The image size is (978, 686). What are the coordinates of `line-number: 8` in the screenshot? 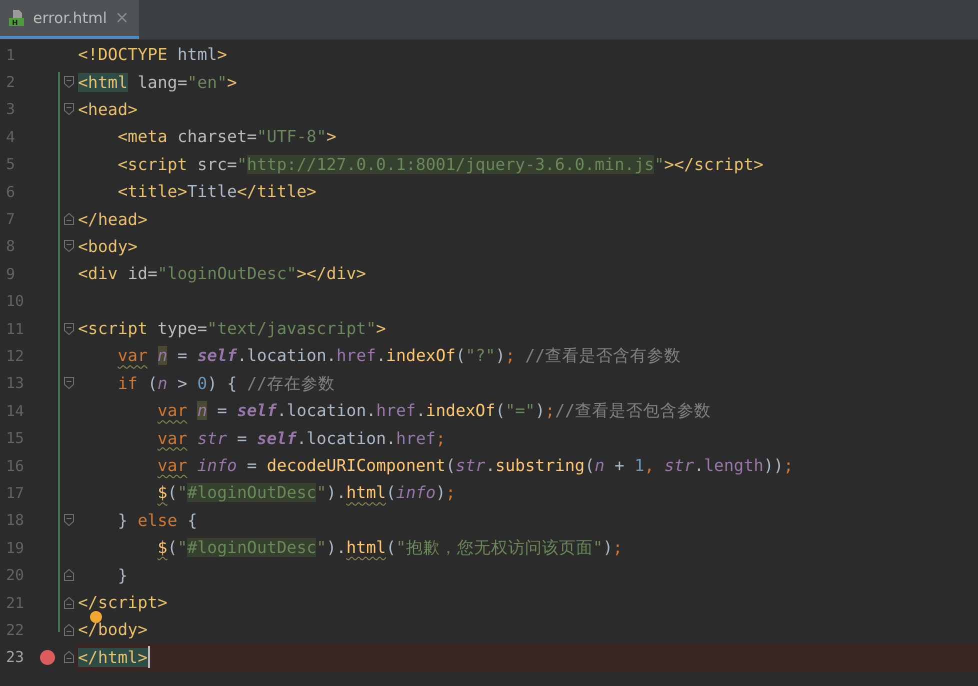 It's located at (10, 246).